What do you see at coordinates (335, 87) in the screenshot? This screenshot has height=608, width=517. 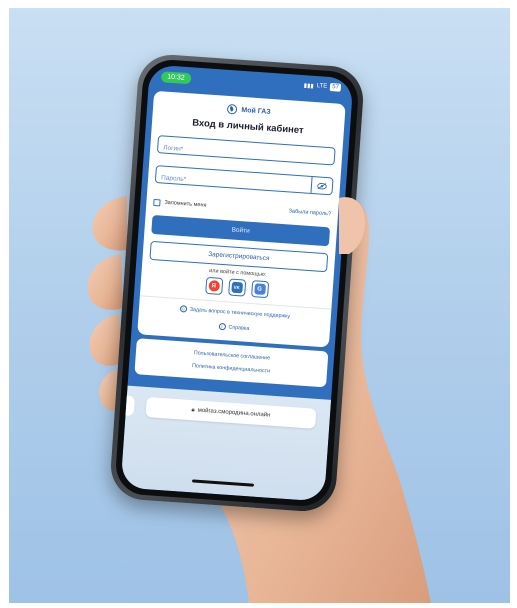 I see `battery-level: 57` at bounding box center [335, 87].